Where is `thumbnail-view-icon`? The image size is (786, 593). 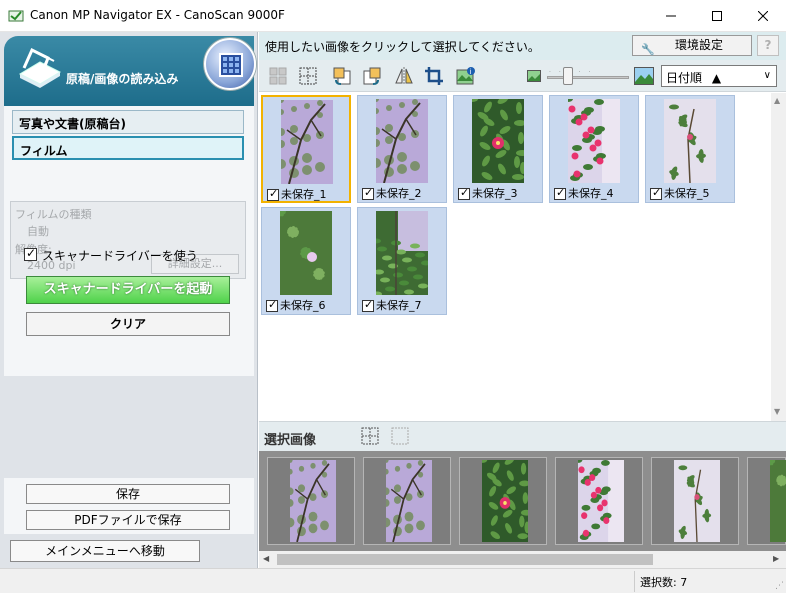
thumbnail-view-icon is located at coordinates (230, 64).